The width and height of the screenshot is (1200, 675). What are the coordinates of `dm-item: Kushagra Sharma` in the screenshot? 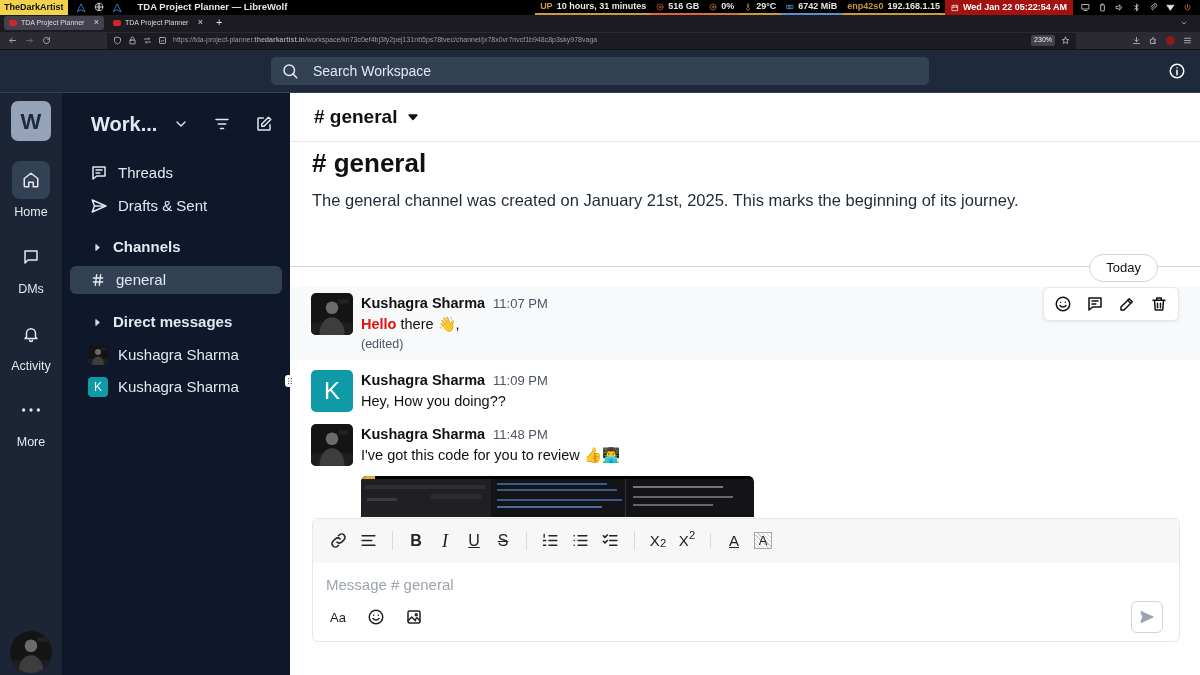 It's located at (176, 354).